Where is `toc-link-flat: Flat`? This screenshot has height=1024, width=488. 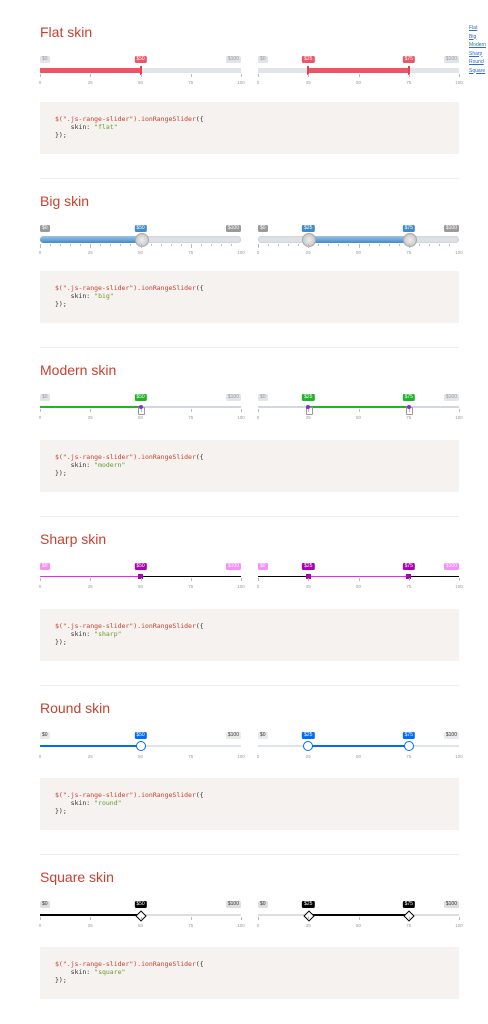
toc-link-flat: Flat is located at coordinates (477, 28).